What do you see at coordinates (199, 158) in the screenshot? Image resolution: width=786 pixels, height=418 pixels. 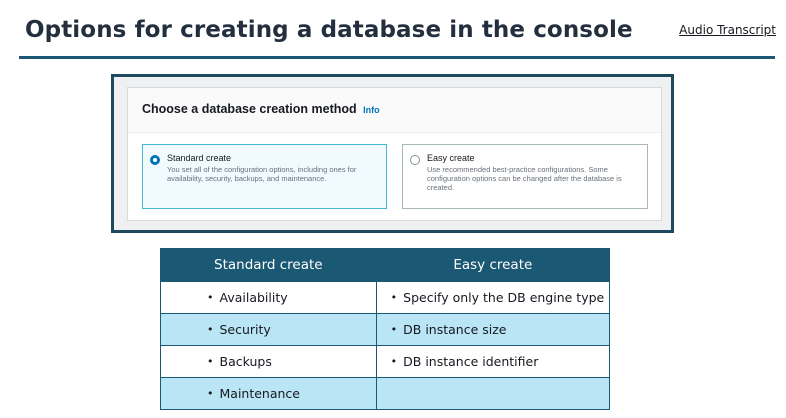 I see `option-title: Standard create` at bounding box center [199, 158].